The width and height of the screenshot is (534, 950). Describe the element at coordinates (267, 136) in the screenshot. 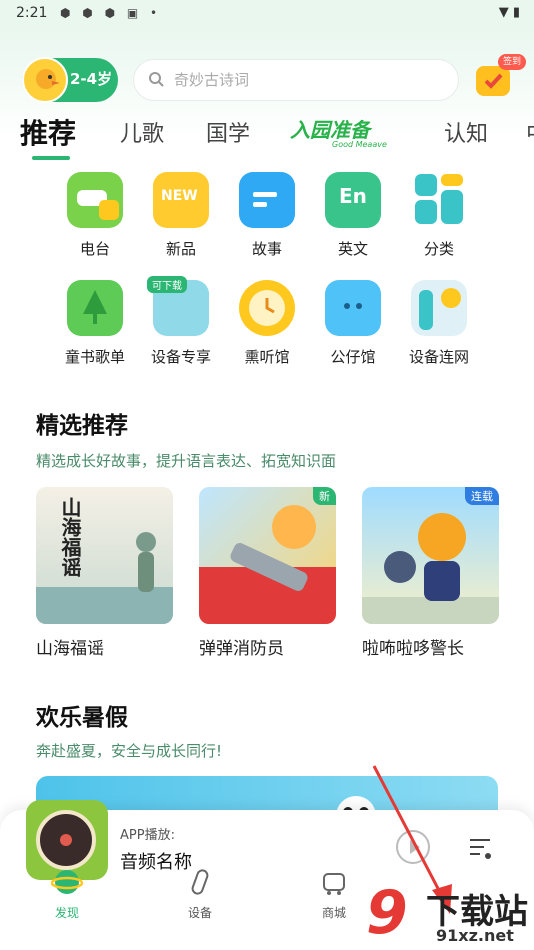

I see `category-tabs: 推荐 儿歌 国学 入园准备 Good Meaave 认知 中` at that location.